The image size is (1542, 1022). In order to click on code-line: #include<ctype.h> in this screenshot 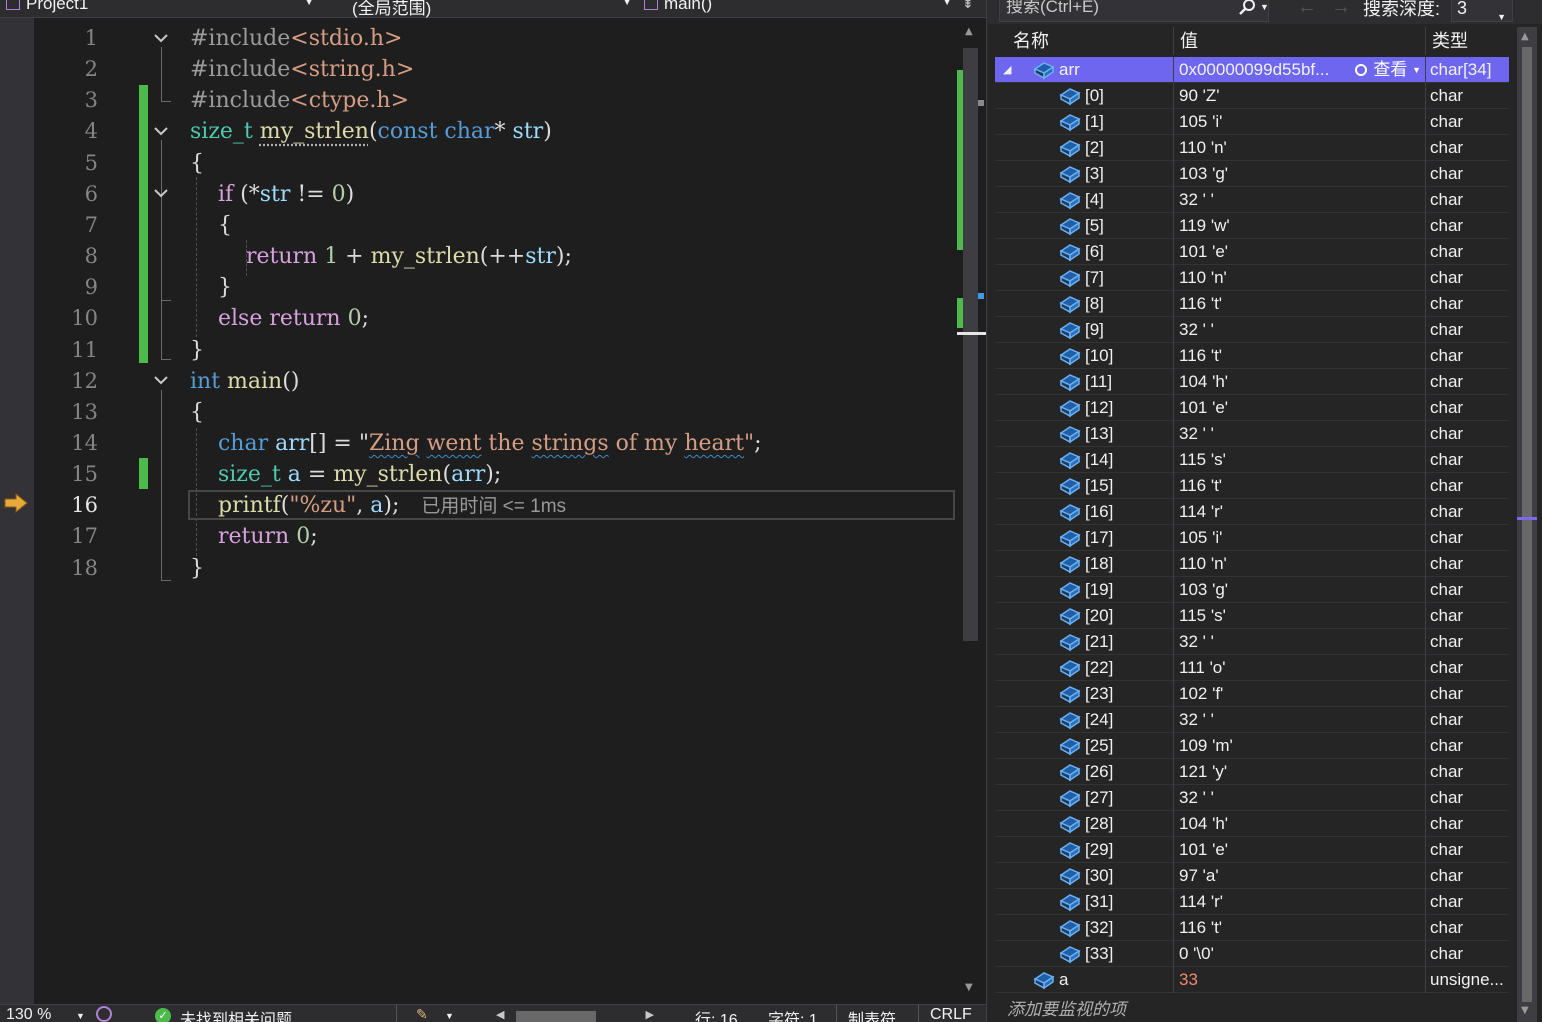, I will do `click(299, 100)`.